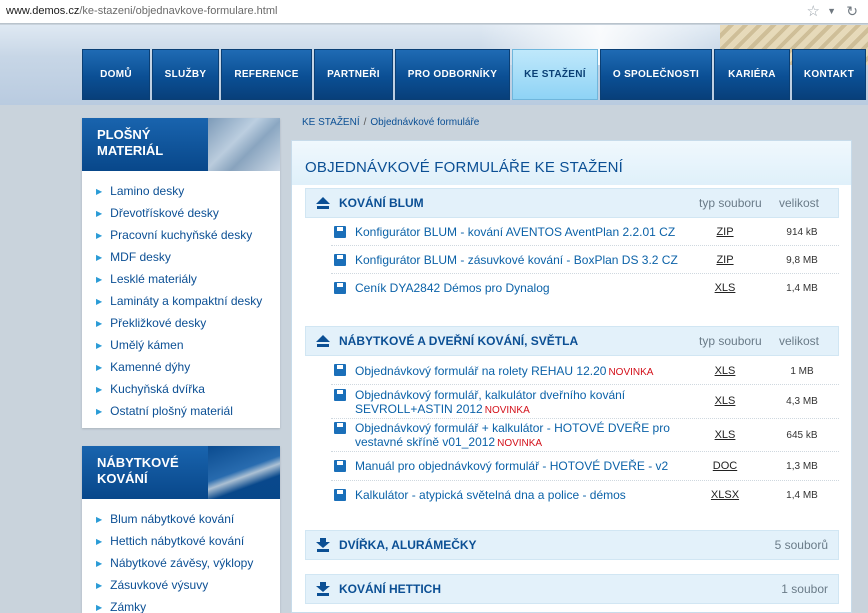 The width and height of the screenshot is (868, 613). What do you see at coordinates (147, 191) in the screenshot?
I see `sidebar-item-label: Lamino desky` at bounding box center [147, 191].